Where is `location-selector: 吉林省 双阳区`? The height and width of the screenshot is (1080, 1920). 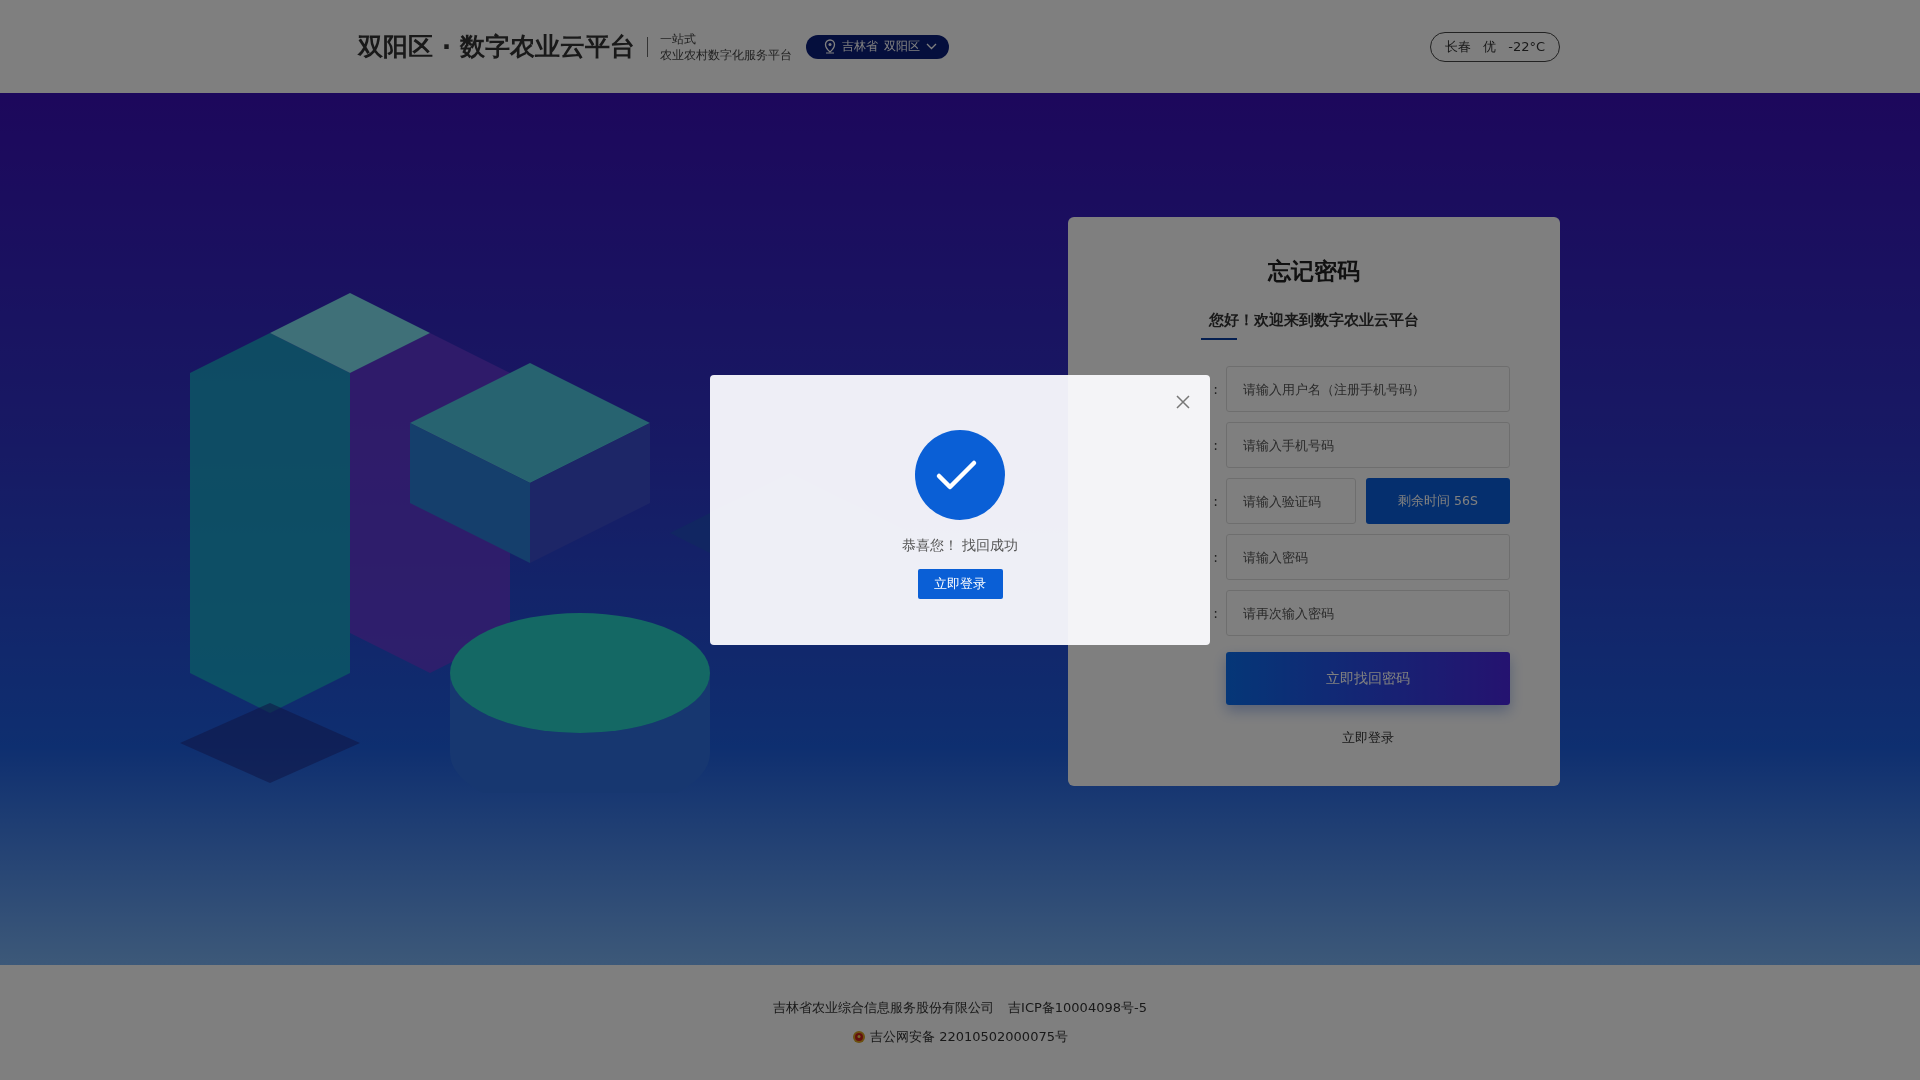 location-selector: 吉林省 双阳区 is located at coordinates (877, 46).